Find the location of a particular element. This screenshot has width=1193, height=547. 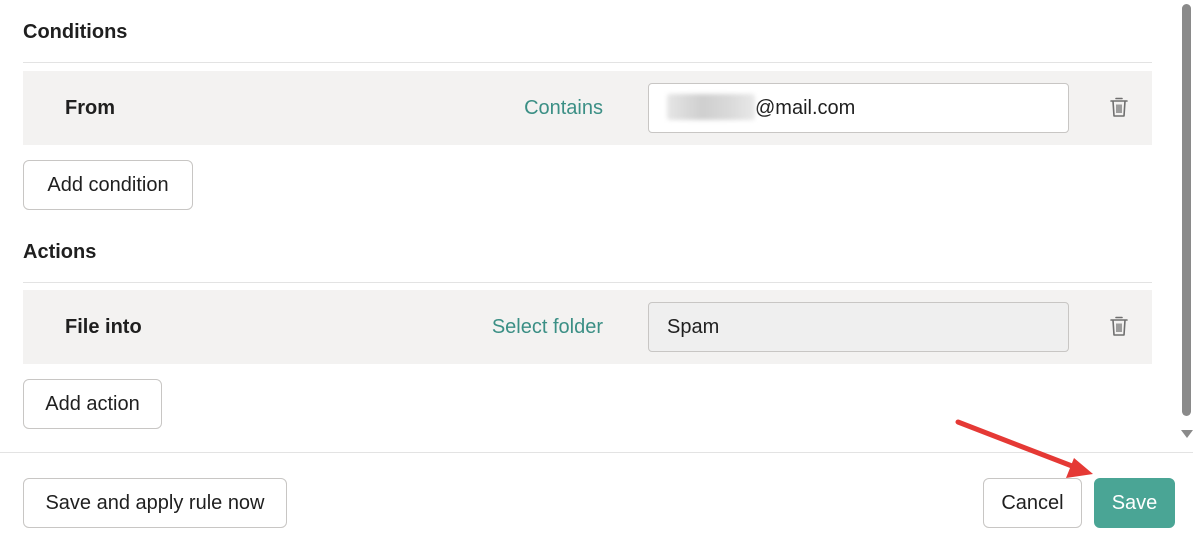

save-button: Save is located at coordinates (1134, 503).